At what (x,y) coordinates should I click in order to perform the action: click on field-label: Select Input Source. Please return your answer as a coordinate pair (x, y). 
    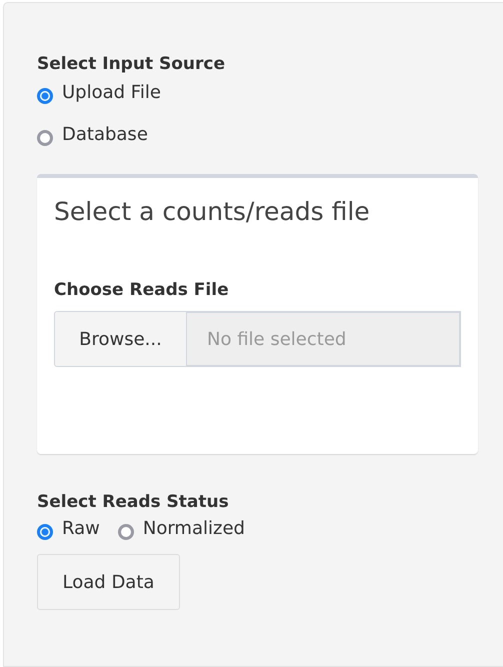
    Looking at the image, I should click on (131, 64).